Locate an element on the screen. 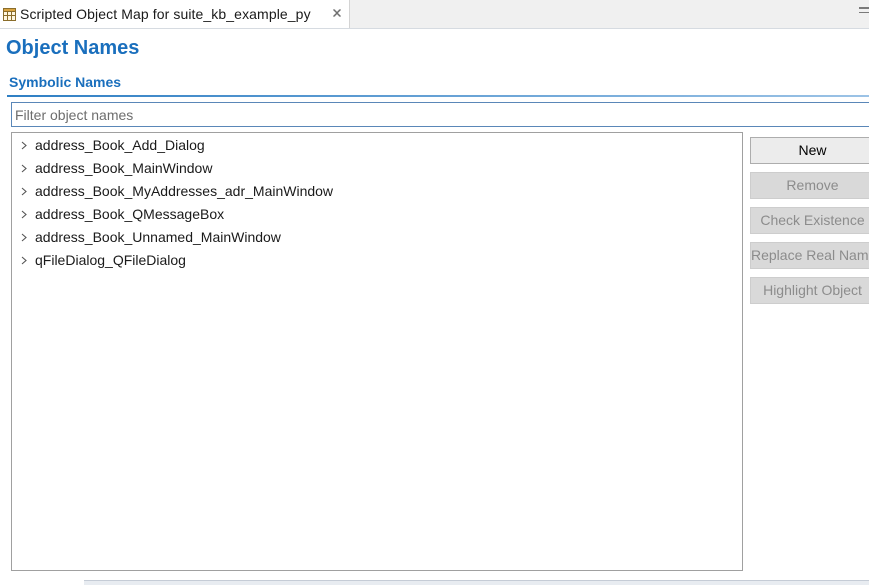 This screenshot has width=869, height=585. bottom-panel-edge is located at coordinates (476, 582).